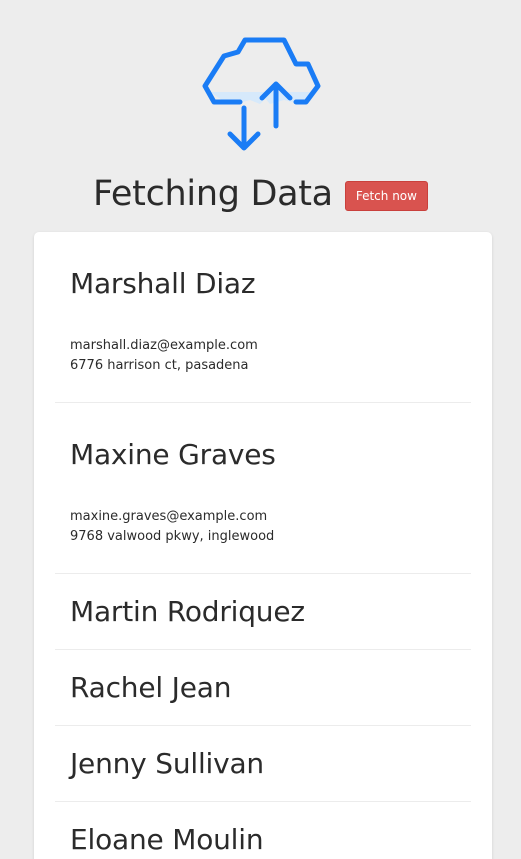 The height and width of the screenshot is (859, 521). Describe the element at coordinates (151, 687) in the screenshot. I see `person-name: Rachel Jean` at that location.